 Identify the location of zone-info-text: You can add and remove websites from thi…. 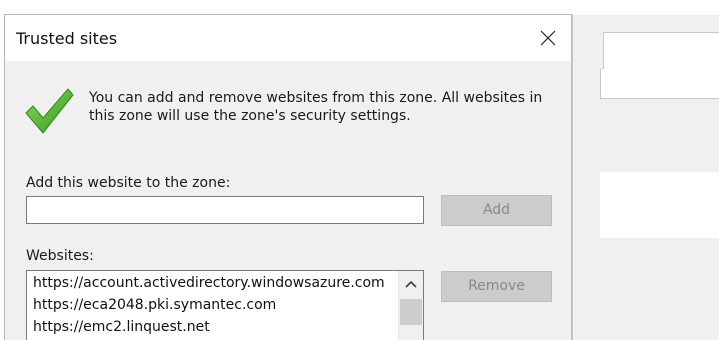
(316, 107).